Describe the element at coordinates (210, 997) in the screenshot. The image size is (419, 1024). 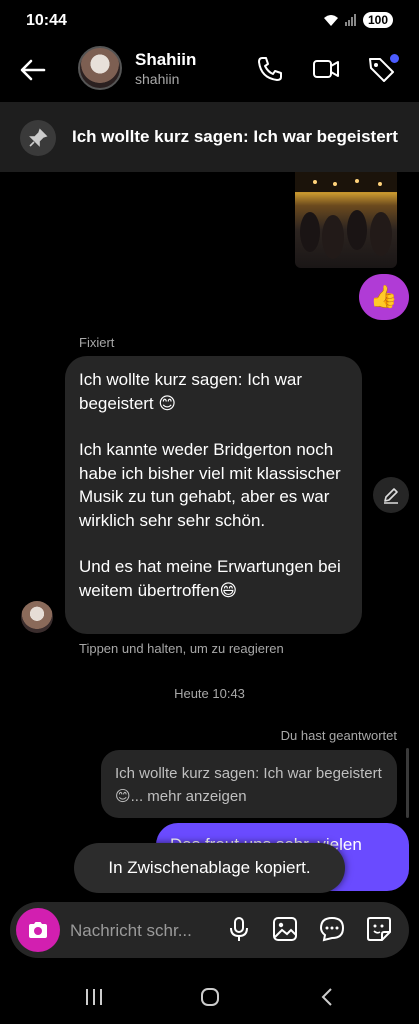
I see `home-icon` at that location.